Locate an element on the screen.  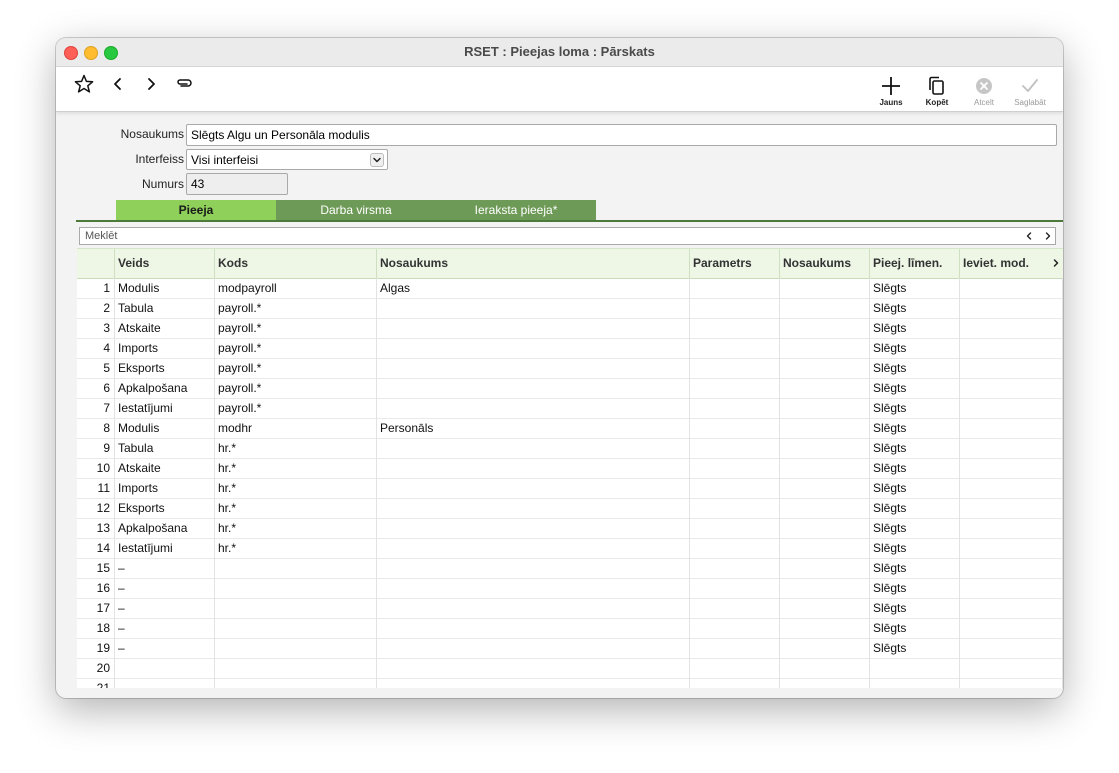
header-parametrs: Parametrs is located at coordinates (735, 263).